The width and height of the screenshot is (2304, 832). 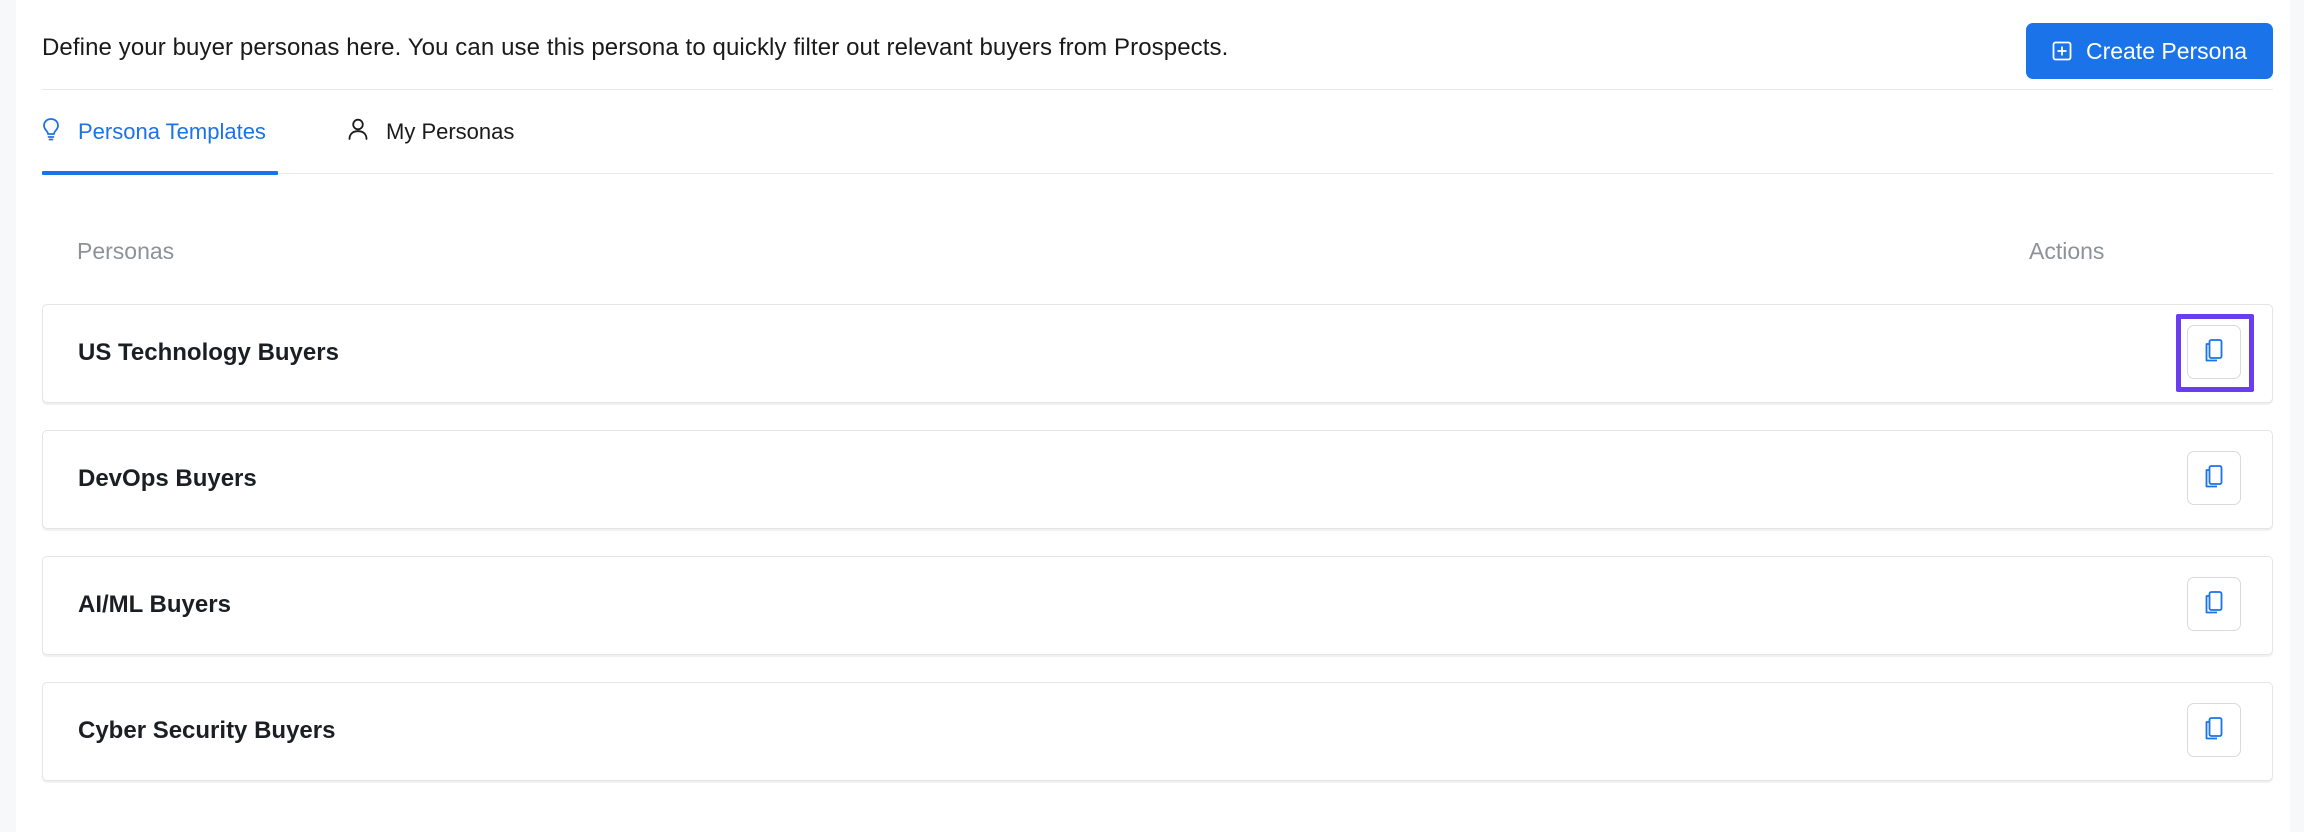 What do you see at coordinates (172, 131) in the screenshot?
I see `tab-persona-templates-label: Persona Templates` at bounding box center [172, 131].